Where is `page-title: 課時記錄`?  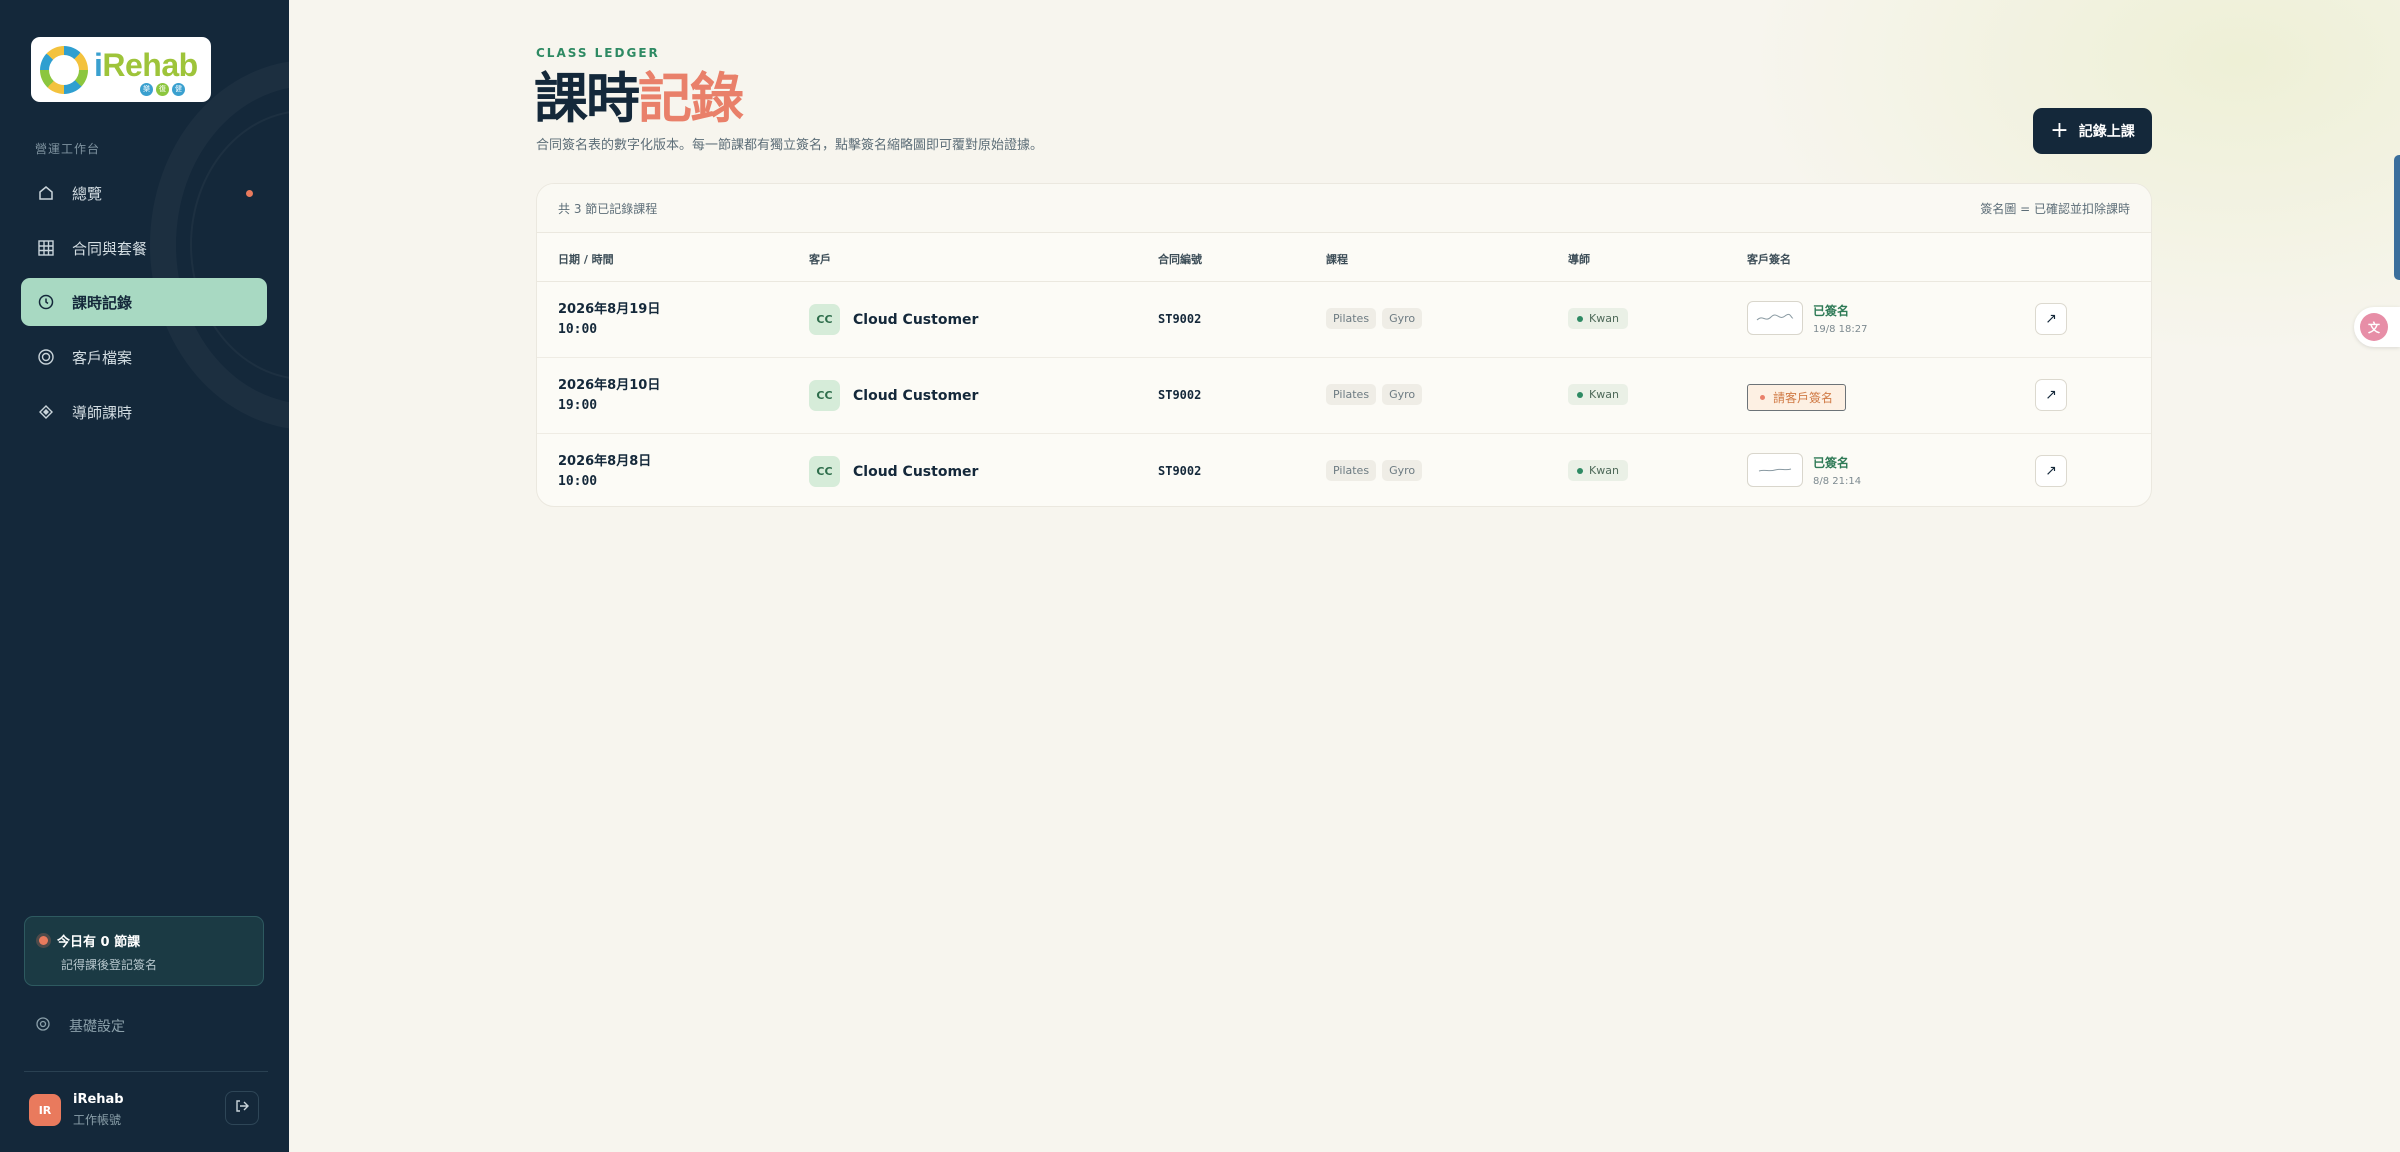
page-title: 課時記錄 is located at coordinates (639, 98).